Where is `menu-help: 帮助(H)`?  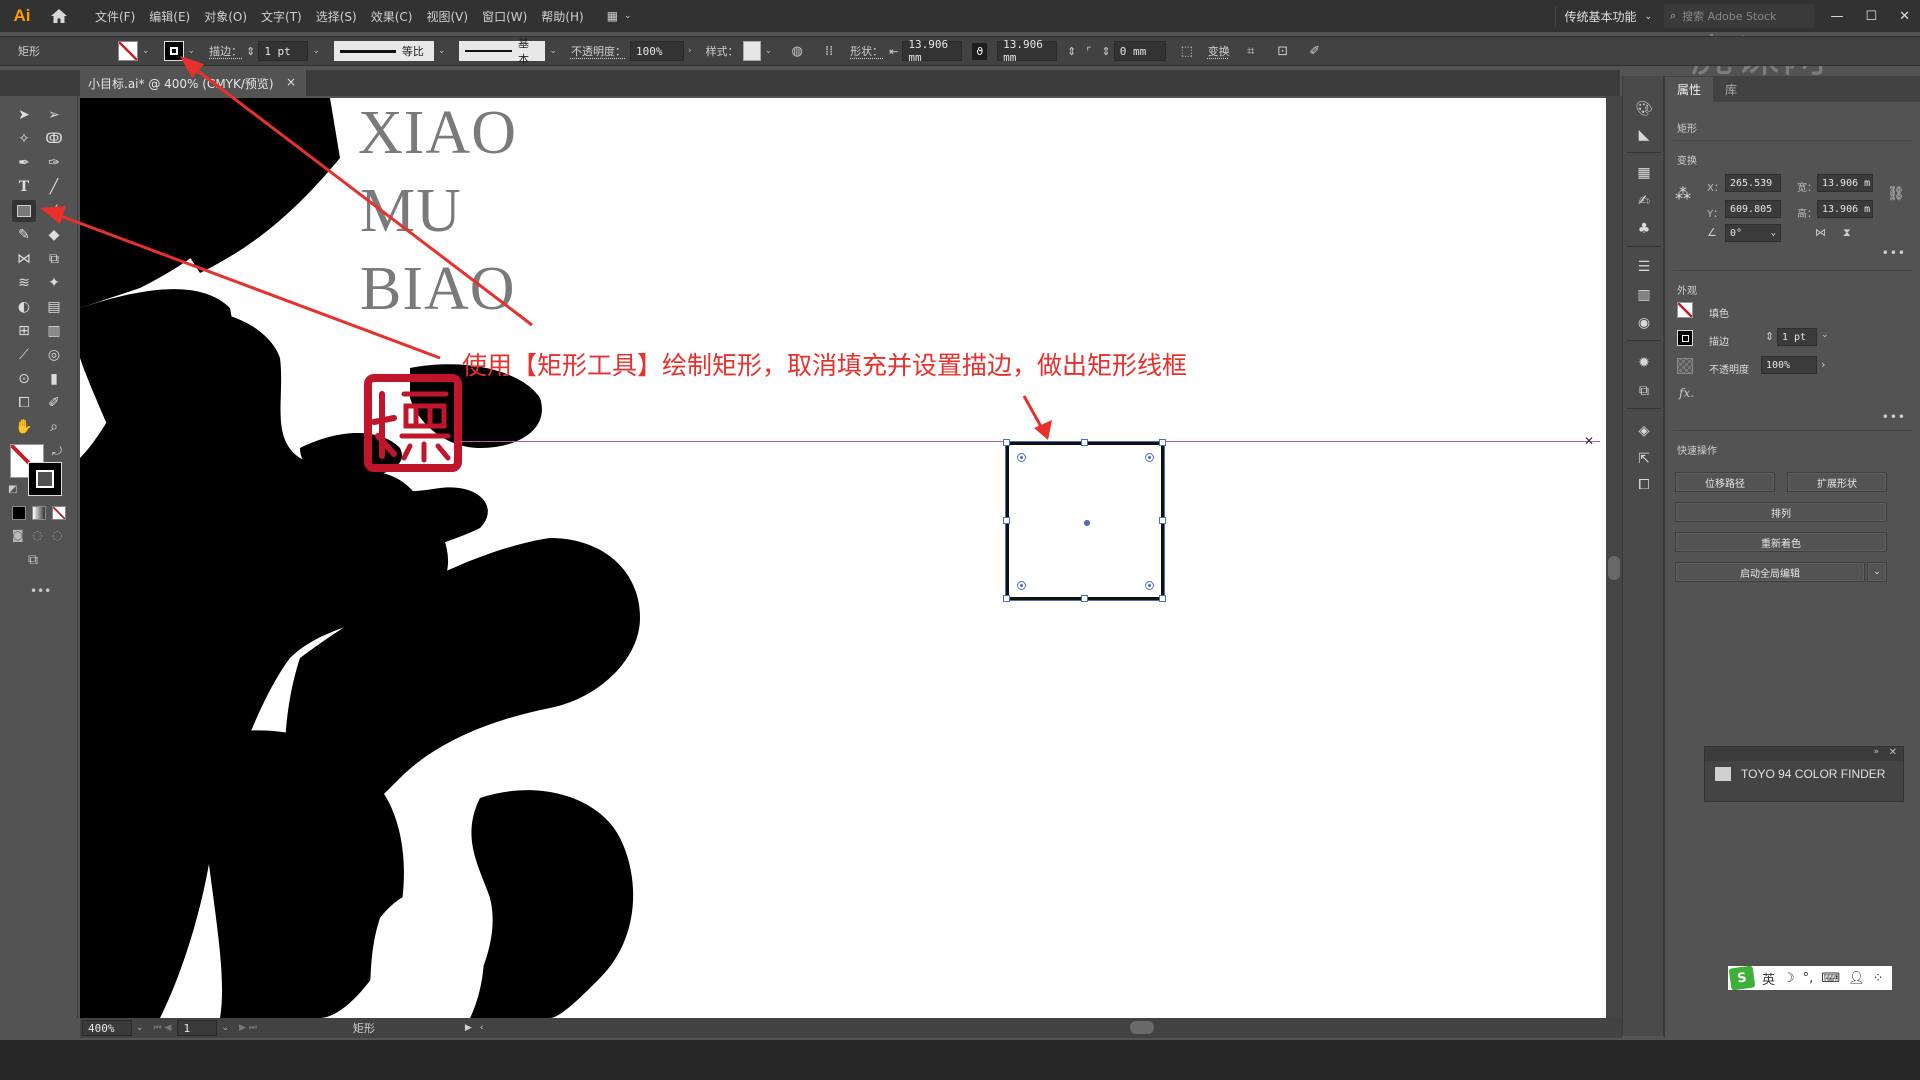
menu-help: 帮助(H) is located at coordinates (562, 16).